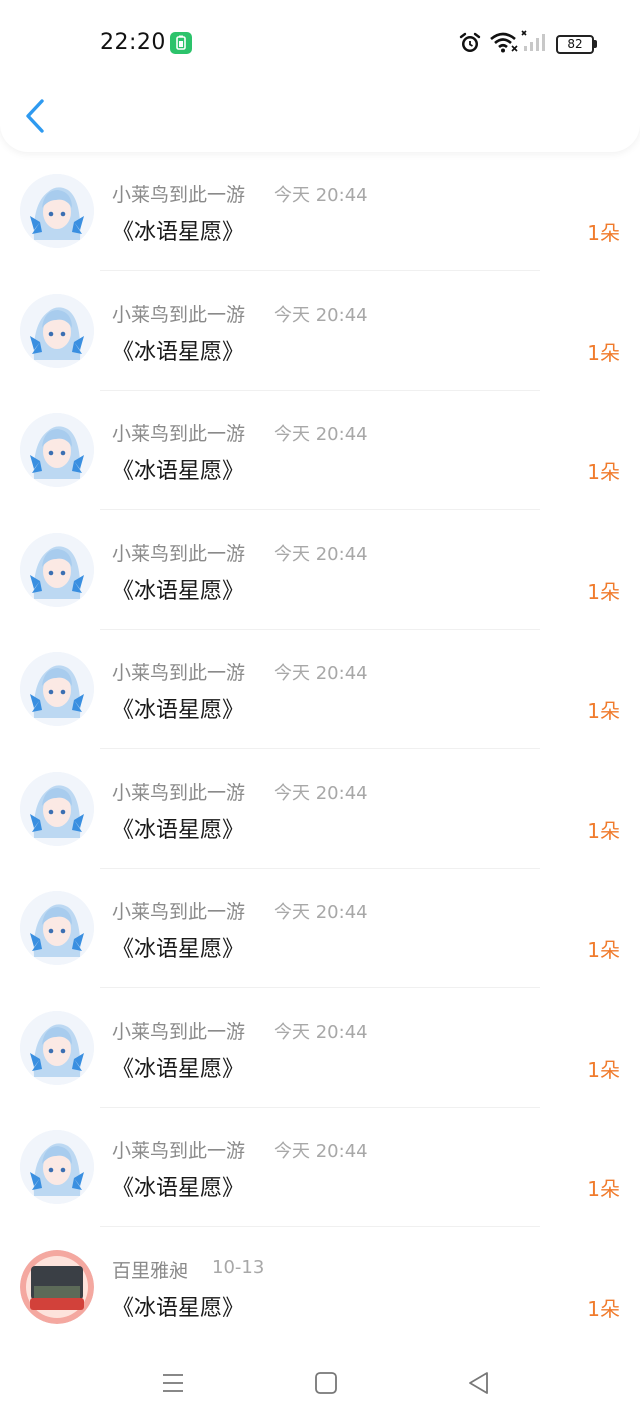 The height and width of the screenshot is (1422, 640). I want to click on system-nav-bar, so click(320, 1386).